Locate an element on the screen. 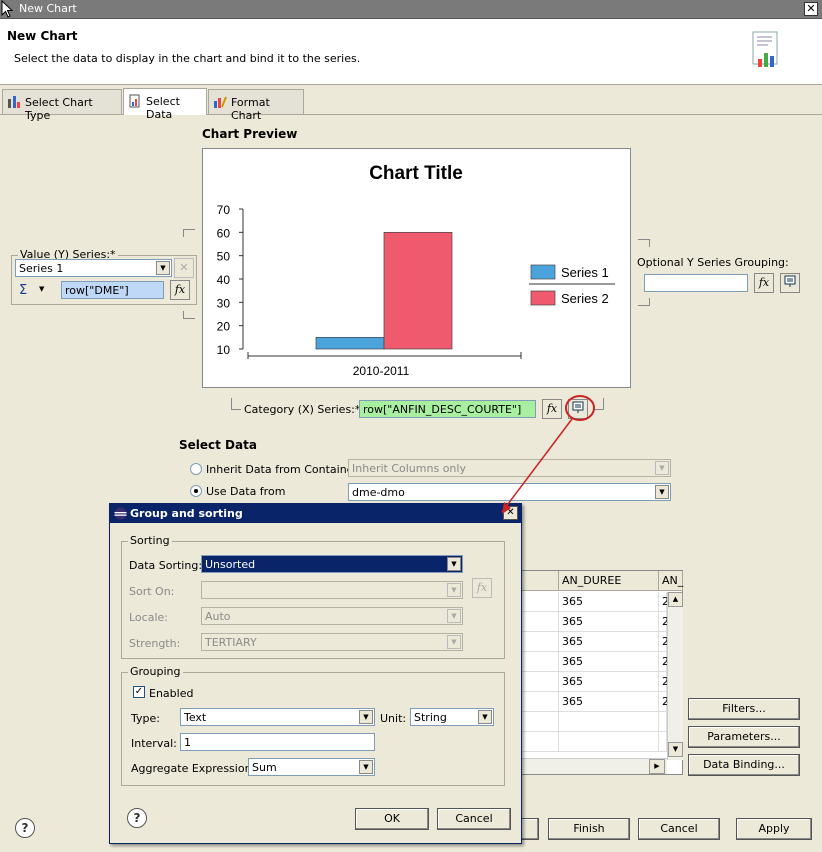 The width and height of the screenshot is (822, 852). scroll-right-icon: ▶ is located at coordinates (657, 766).